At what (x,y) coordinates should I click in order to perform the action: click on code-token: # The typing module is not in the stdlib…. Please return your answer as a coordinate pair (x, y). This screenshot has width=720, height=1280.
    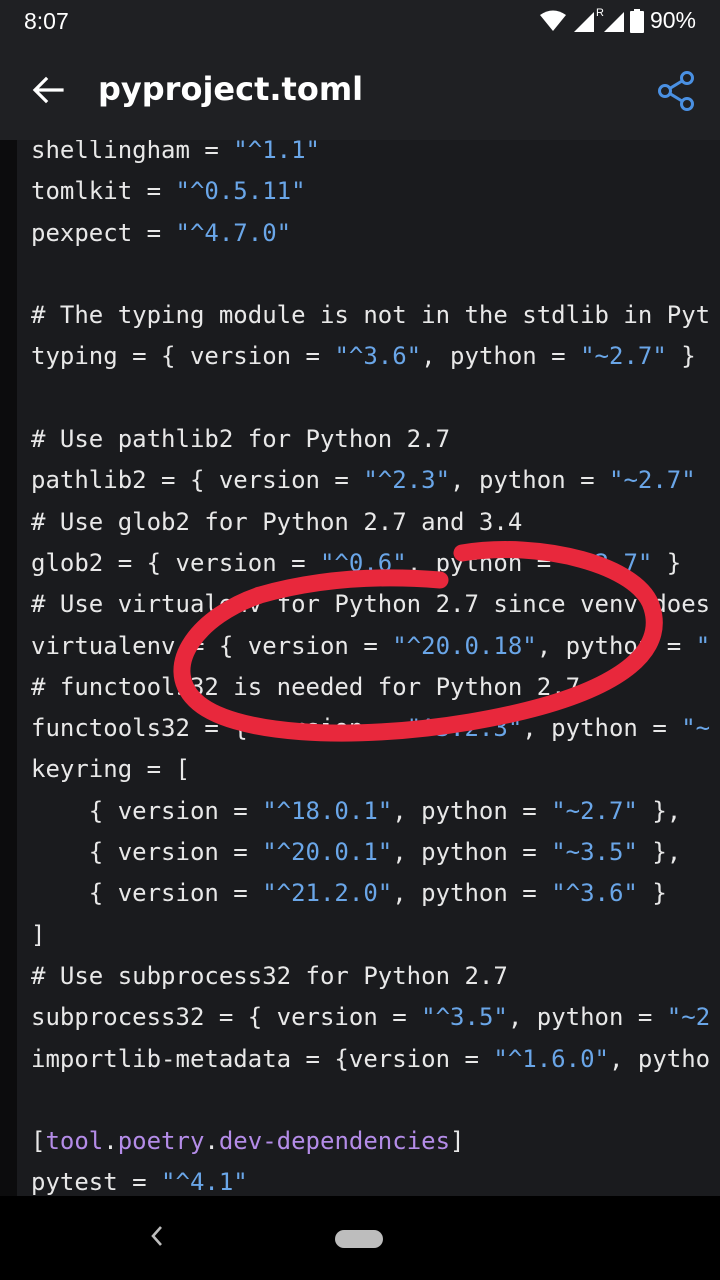
    Looking at the image, I should click on (371, 315).